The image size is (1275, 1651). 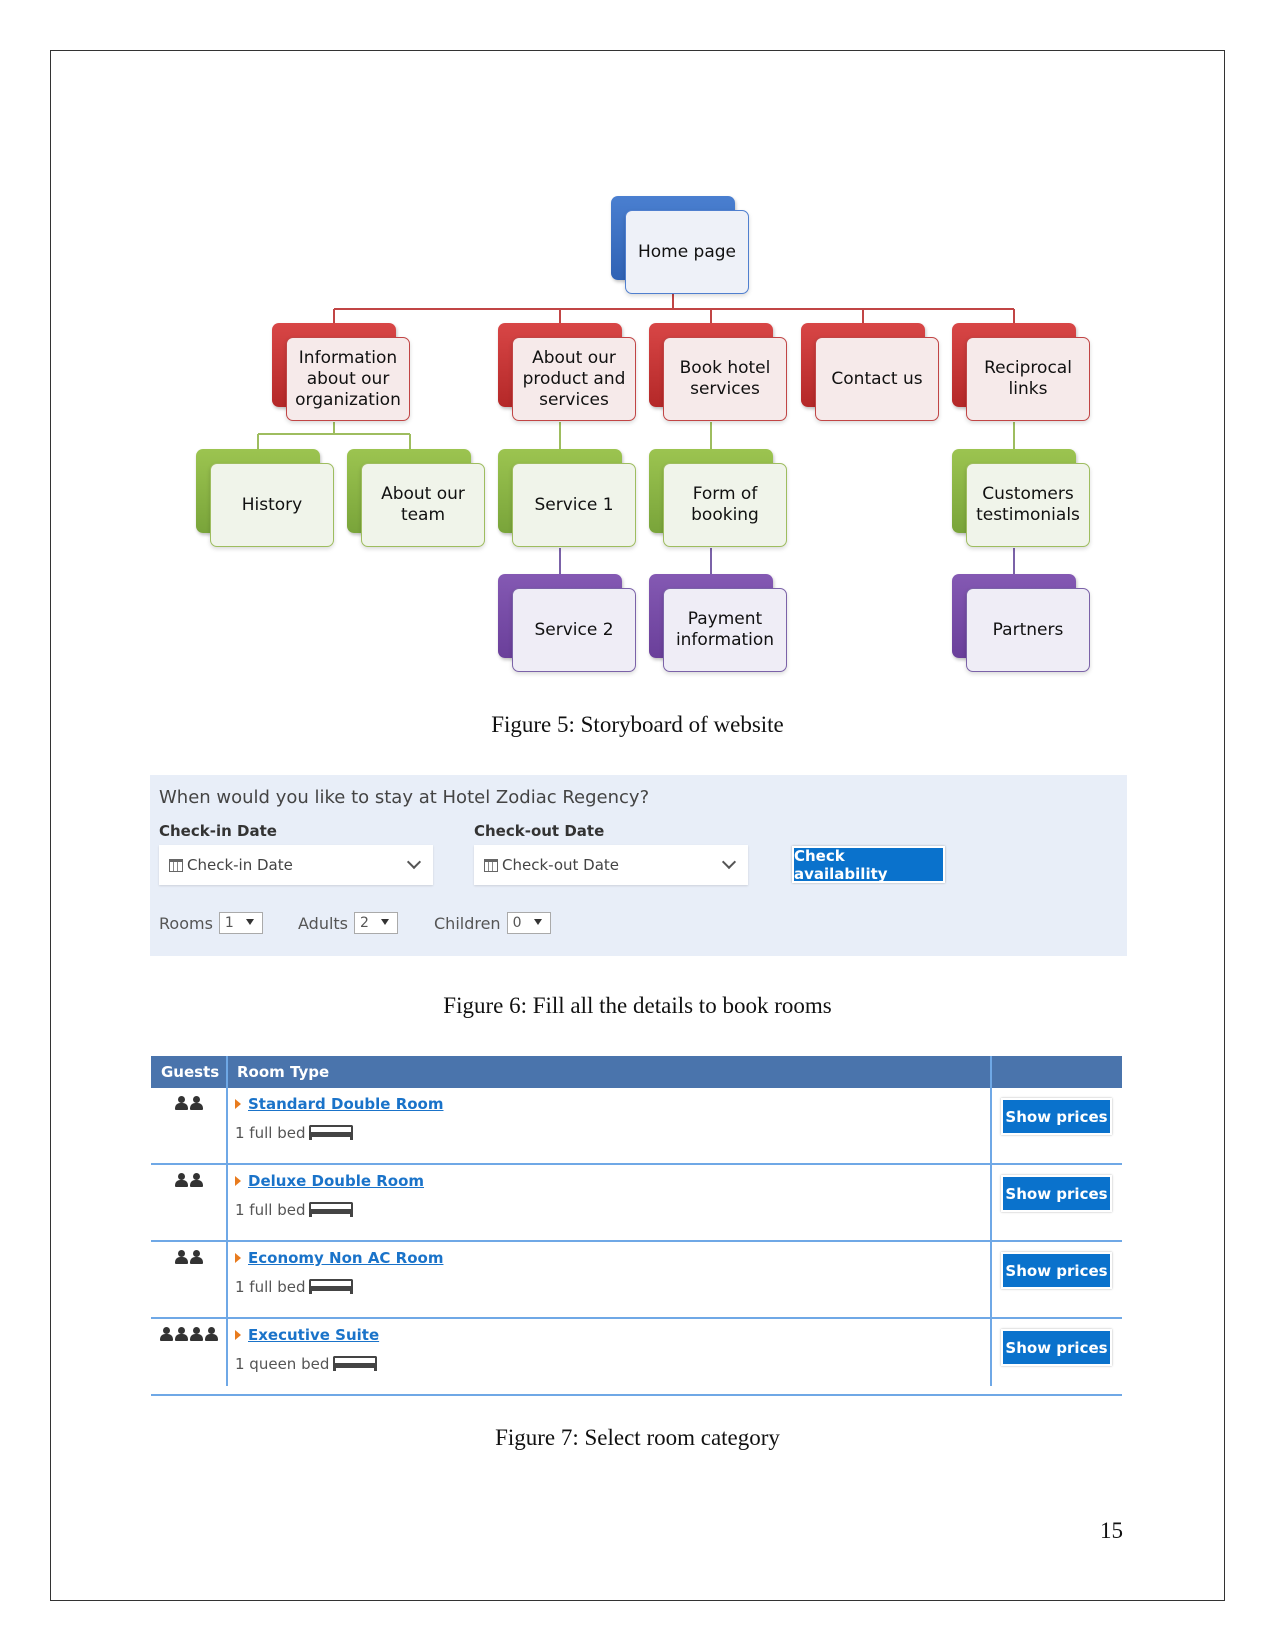 What do you see at coordinates (674, 309) in the screenshot?
I see `connector-home-level2` at bounding box center [674, 309].